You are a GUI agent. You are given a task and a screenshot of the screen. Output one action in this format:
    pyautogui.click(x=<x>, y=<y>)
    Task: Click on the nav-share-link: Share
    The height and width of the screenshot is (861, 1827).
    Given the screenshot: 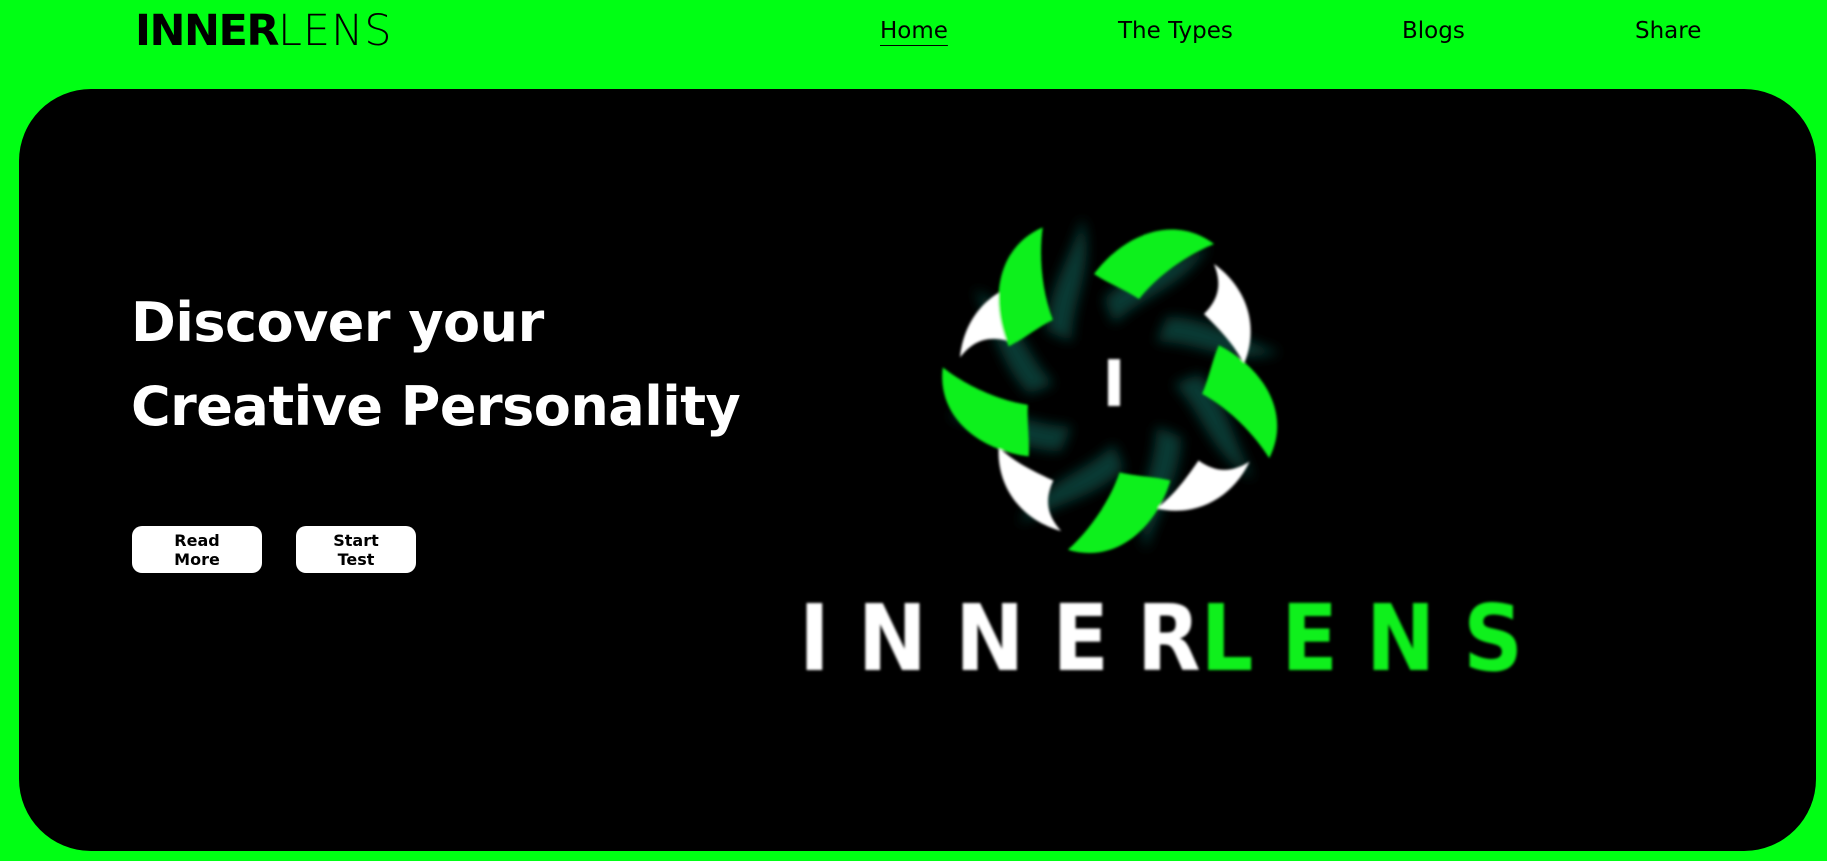 What is the action you would take?
    pyautogui.click(x=1668, y=31)
    